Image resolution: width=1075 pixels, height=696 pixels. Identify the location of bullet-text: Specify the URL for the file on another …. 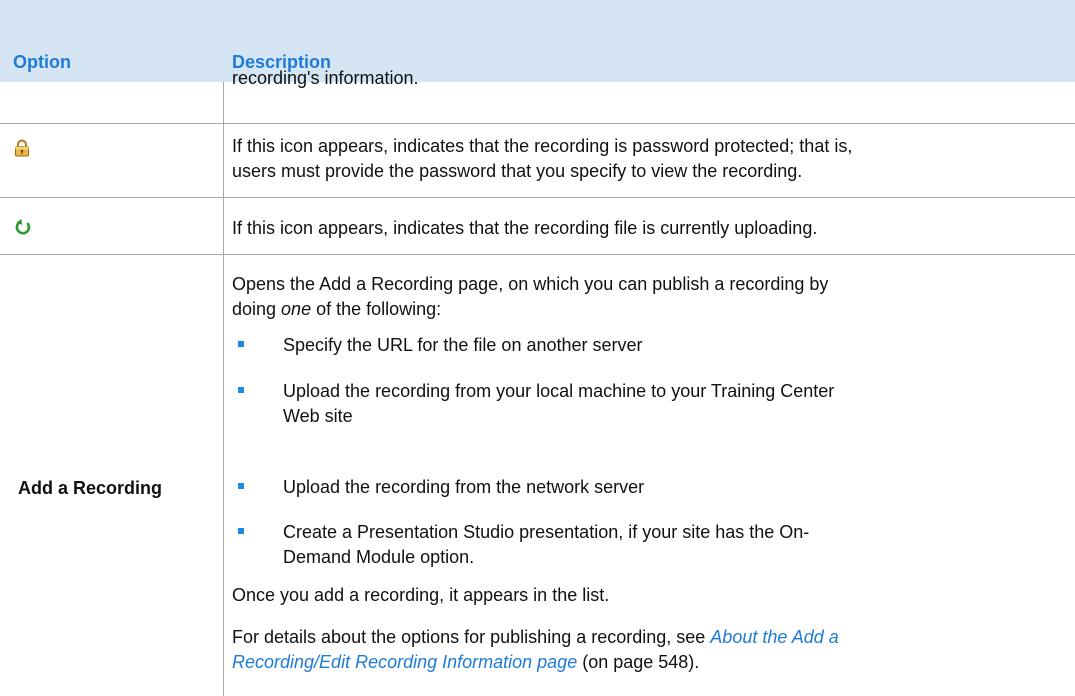
(463, 345).